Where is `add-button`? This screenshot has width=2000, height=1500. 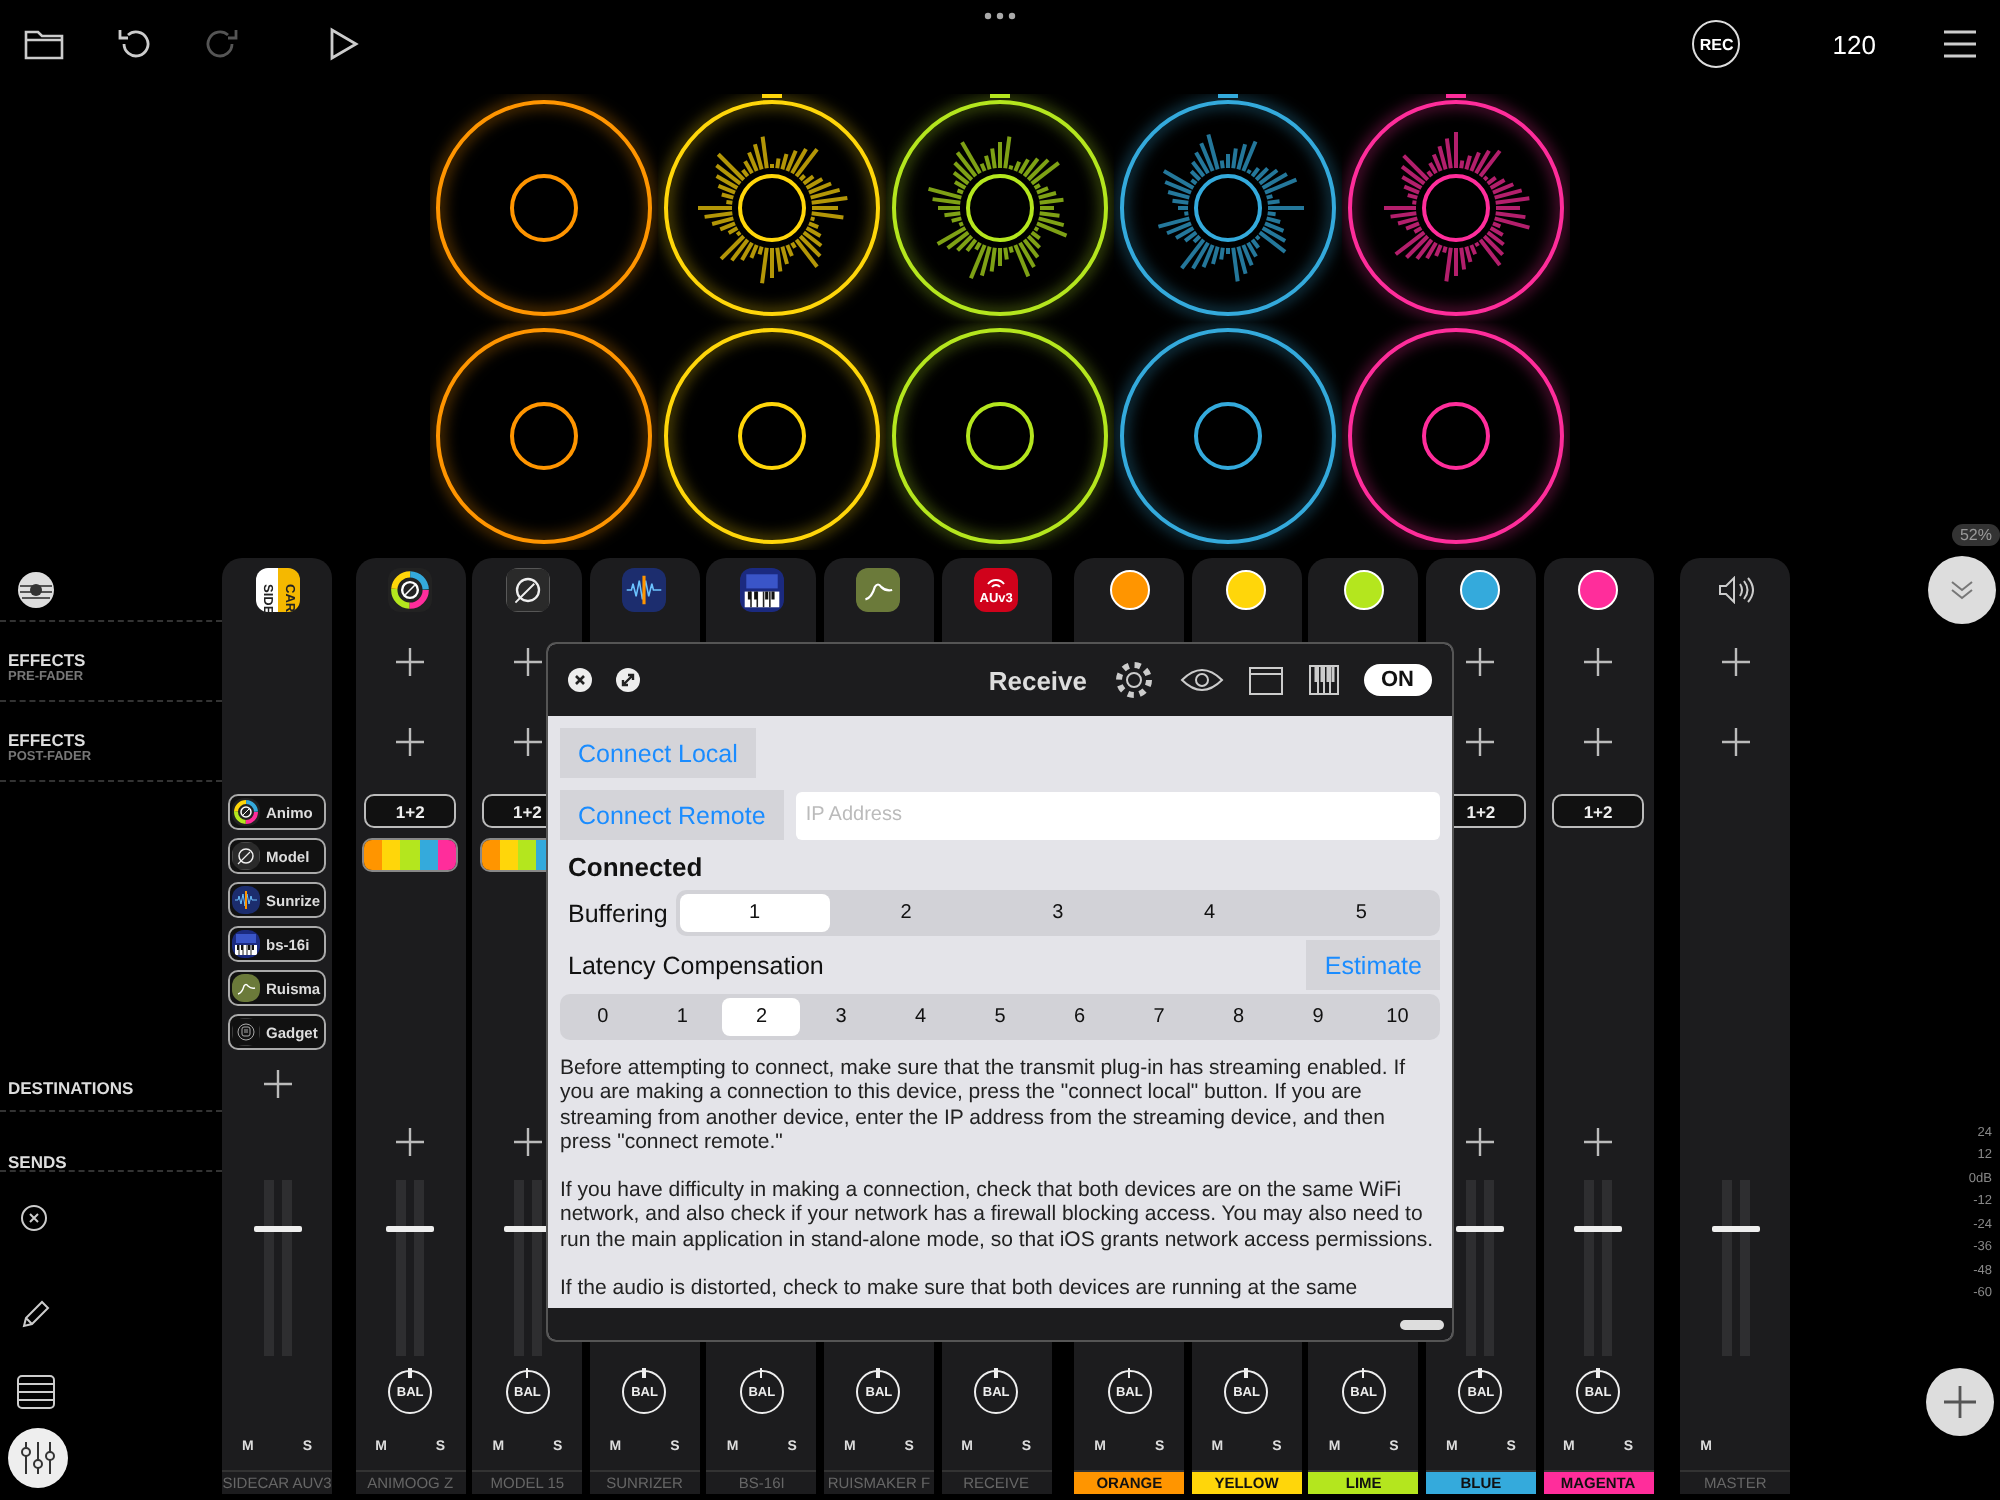 add-button is located at coordinates (1960, 1402).